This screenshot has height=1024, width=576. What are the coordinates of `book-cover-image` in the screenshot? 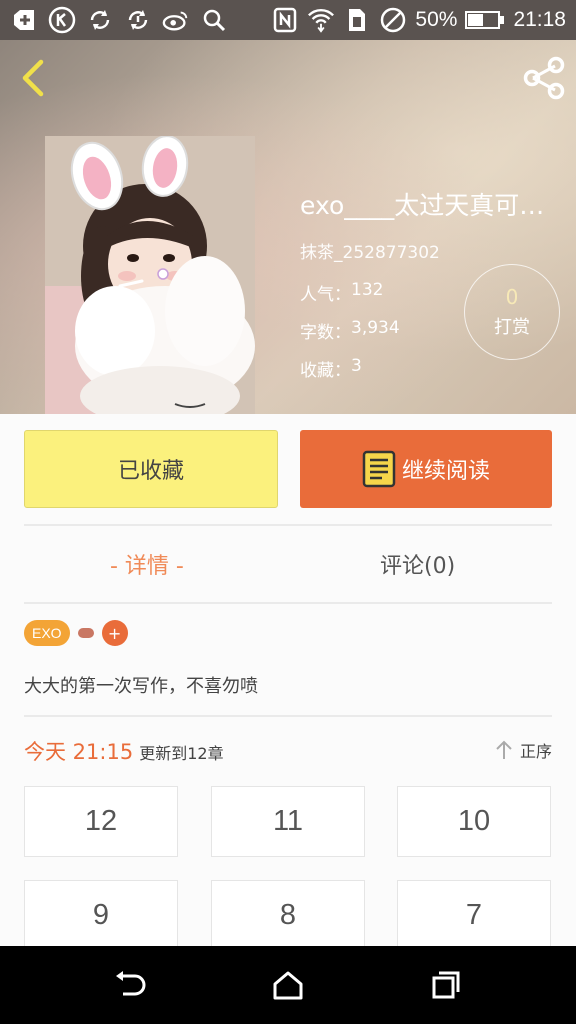 It's located at (150, 275).